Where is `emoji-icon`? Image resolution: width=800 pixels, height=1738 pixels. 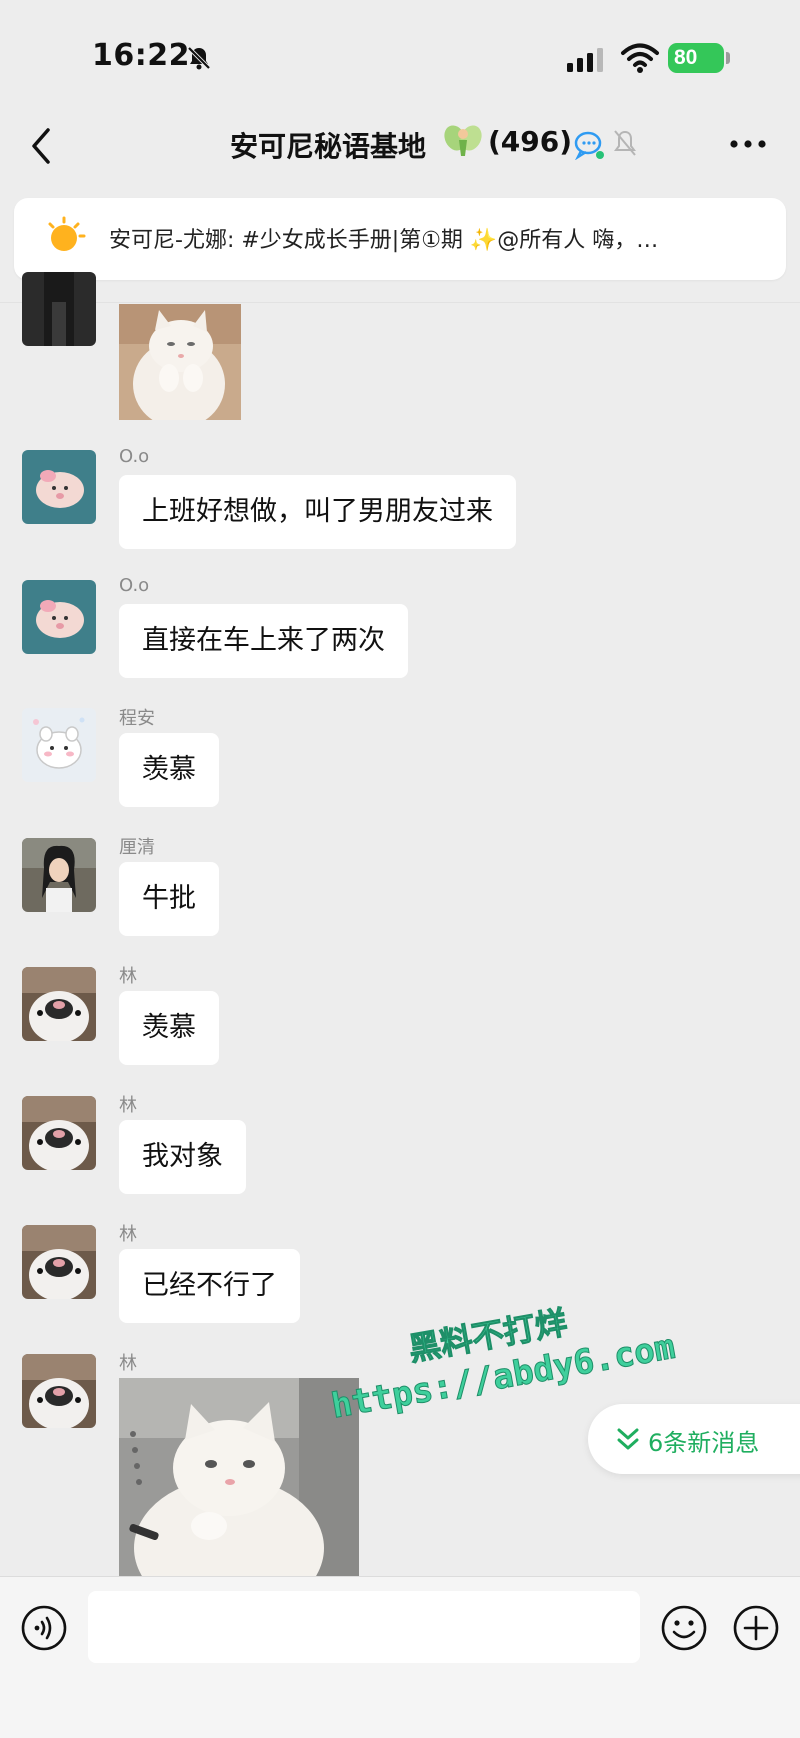 emoji-icon is located at coordinates (684, 1628).